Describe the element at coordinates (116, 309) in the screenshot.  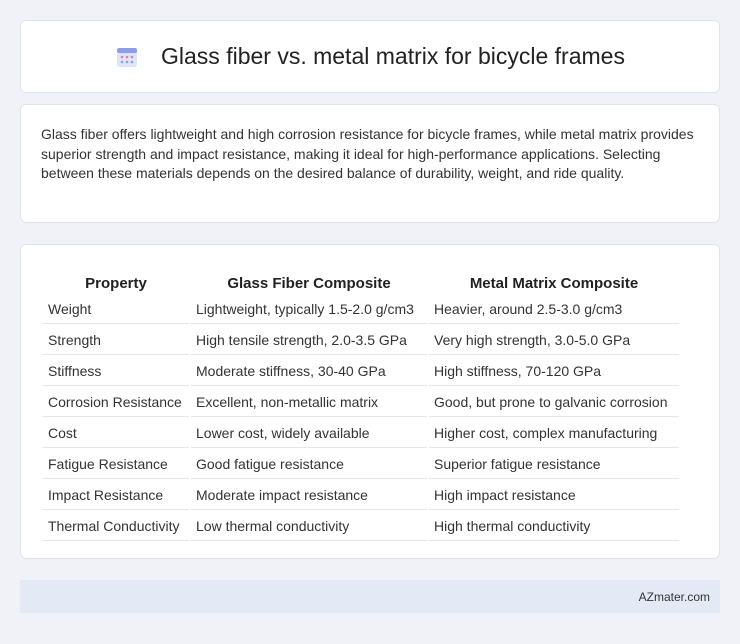
I see `property-cell: Weight` at that location.